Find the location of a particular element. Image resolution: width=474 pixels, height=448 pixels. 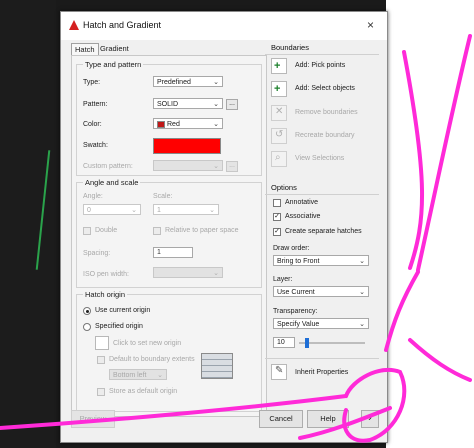

magnifier-icon: ⌕ is located at coordinates (278, 157).